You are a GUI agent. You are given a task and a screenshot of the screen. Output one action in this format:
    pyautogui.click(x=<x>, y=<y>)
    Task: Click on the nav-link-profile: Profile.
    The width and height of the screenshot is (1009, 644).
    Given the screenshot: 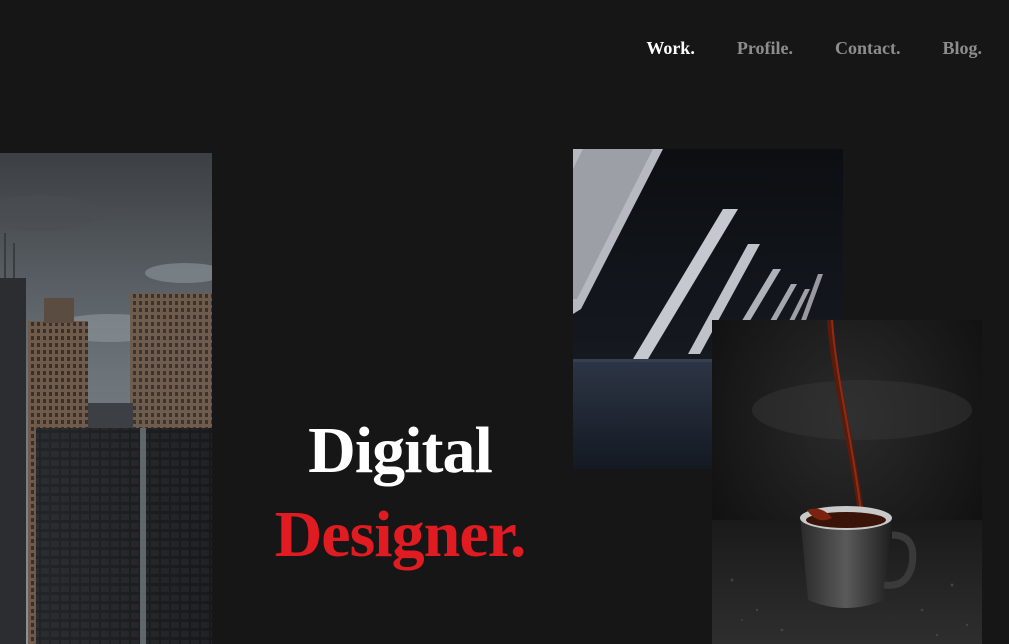 What is the action you would take?
    pyautogui.click(x=765, y=48)
    